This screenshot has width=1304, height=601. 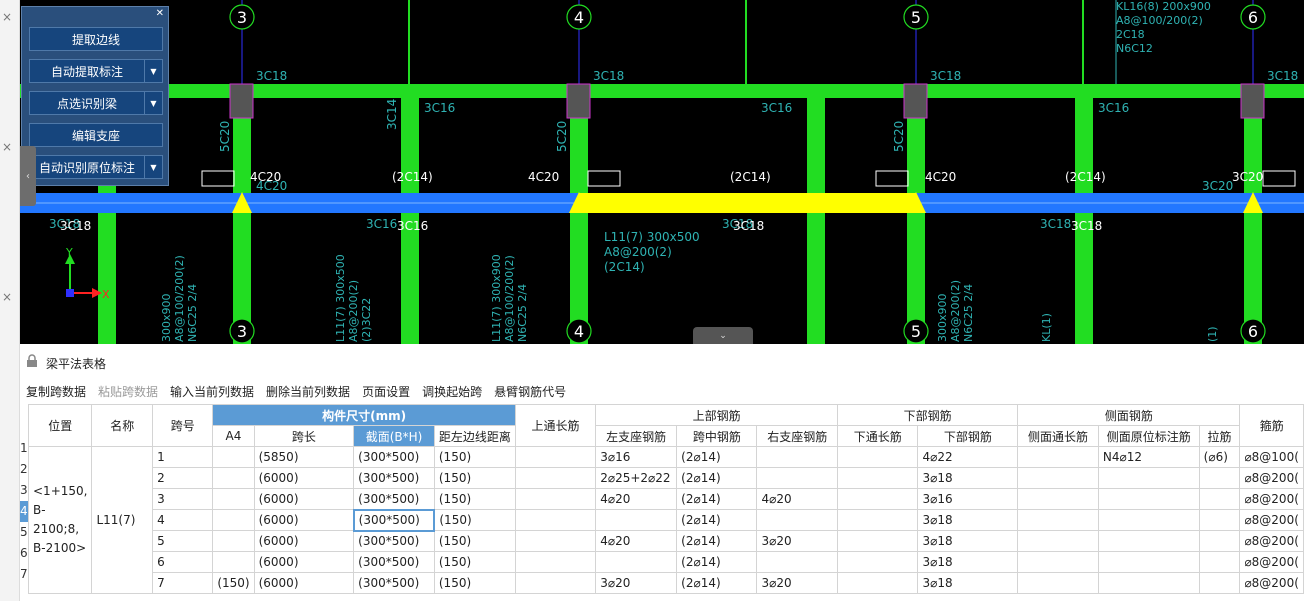 I want to click on a4-cell: (150), so click(x=233, y=583).